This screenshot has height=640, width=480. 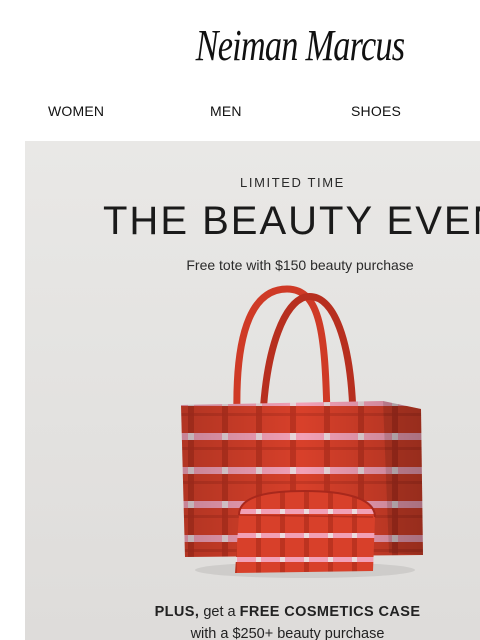 I want to click on promo-plus: PLUS,, so click(x=177, y=612).